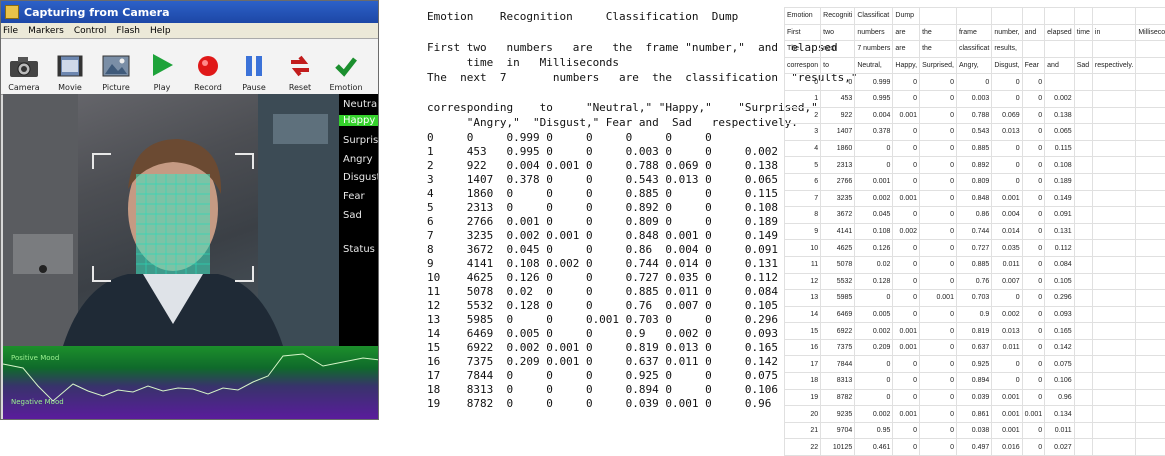 Image resolution: width=1165 pixels, height=456 pixels. I want to click on sheet-cell: 0.084, so click(1060, 264).